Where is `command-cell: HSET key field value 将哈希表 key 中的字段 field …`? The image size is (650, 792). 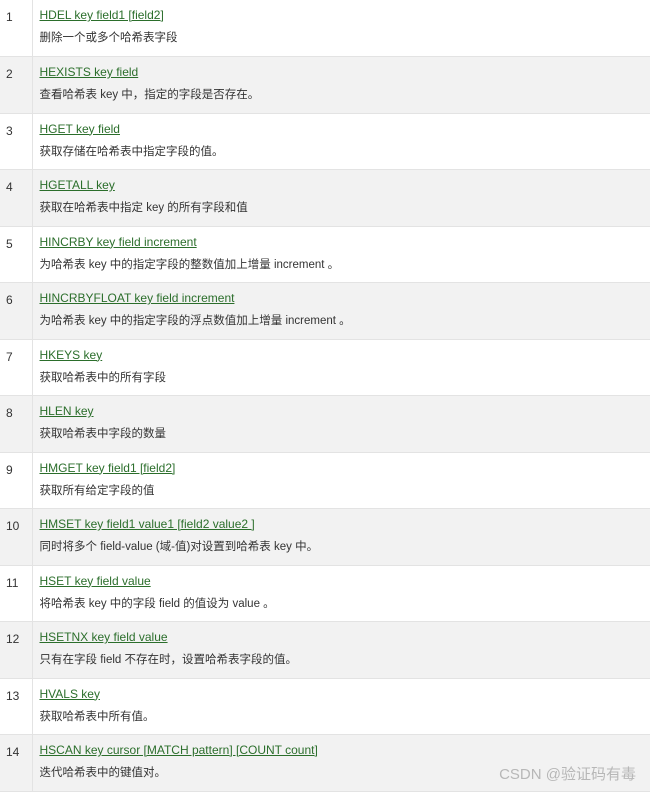
command-cell: HSET key field value 将哈希表 key 中的字段 field … is located at coordinates (341, 593).